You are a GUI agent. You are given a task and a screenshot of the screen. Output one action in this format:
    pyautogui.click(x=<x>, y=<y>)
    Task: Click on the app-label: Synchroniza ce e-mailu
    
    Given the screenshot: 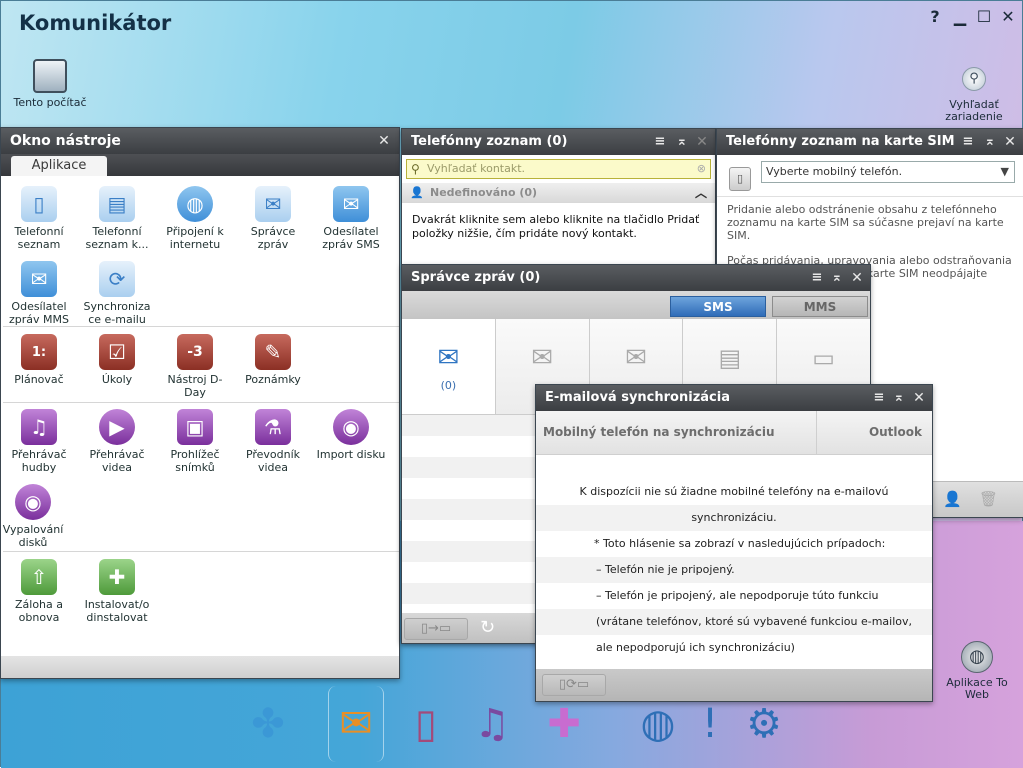 What is the action you would take?
    pyautogui.click(x=117, y=313)
    